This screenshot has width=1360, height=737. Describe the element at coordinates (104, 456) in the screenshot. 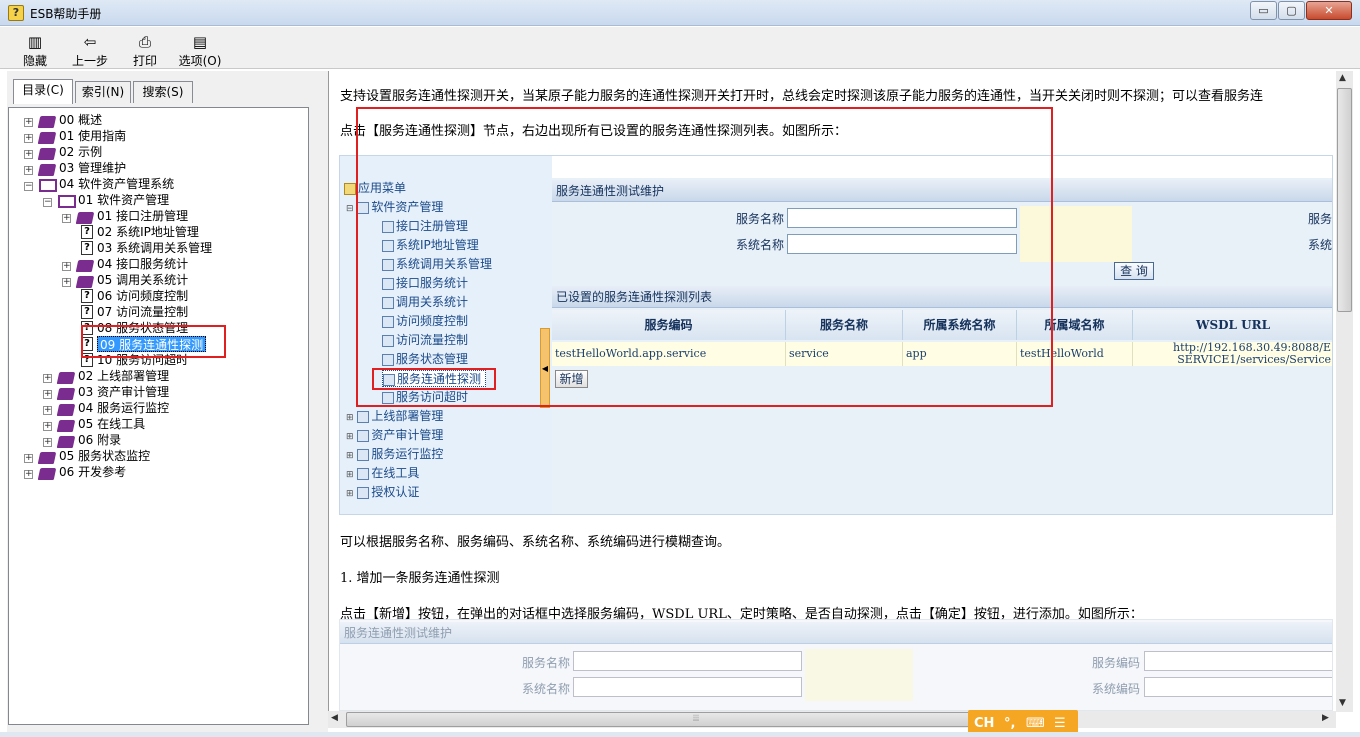

I see `tree-item-status-monitor: 05 服务状态监控` at that location.